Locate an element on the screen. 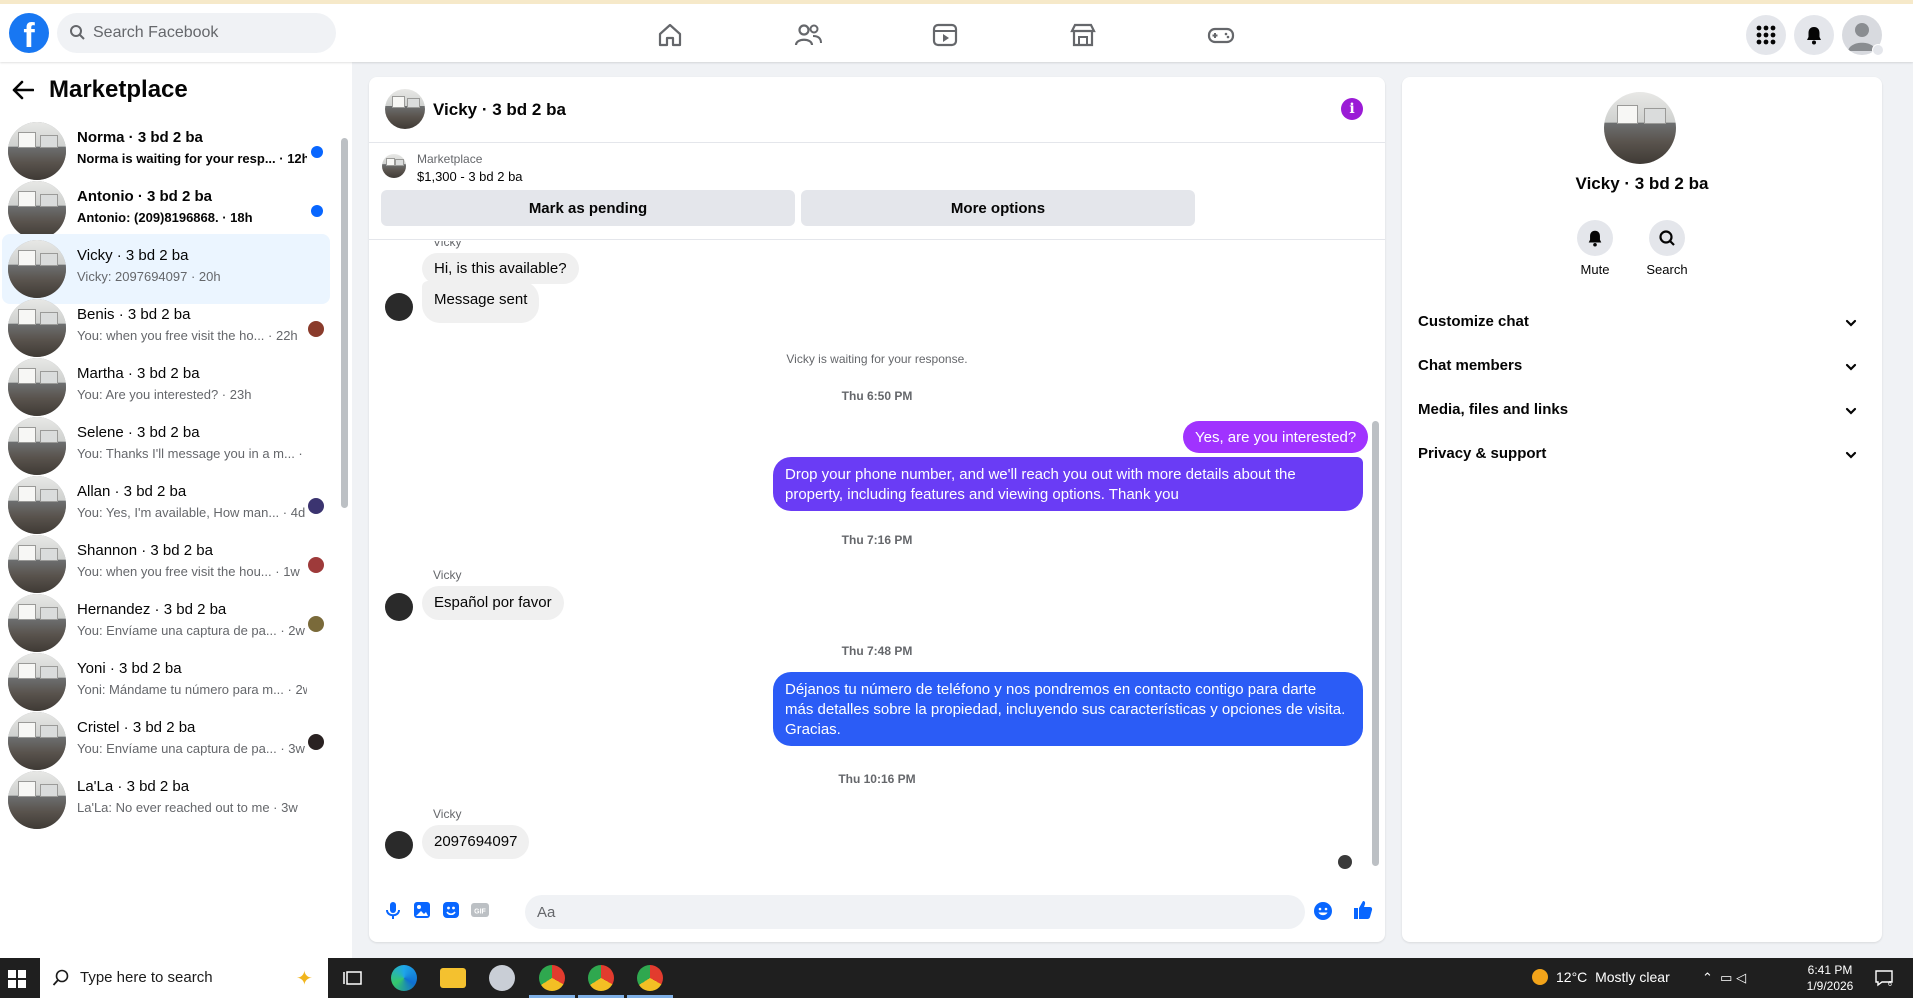  file-explorer-icon is located at coordinates (453, 978).